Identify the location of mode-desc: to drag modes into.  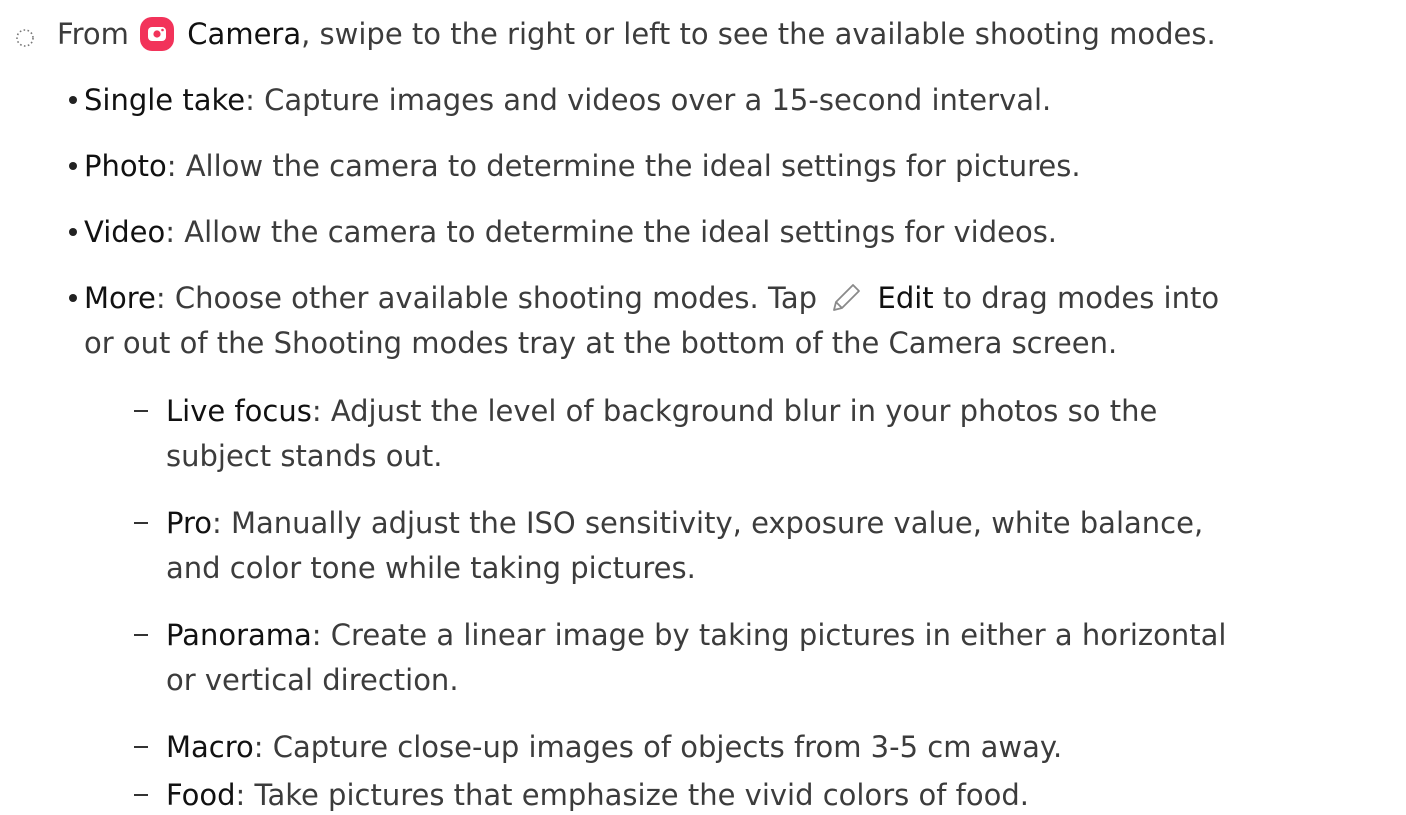
(1076, 298).